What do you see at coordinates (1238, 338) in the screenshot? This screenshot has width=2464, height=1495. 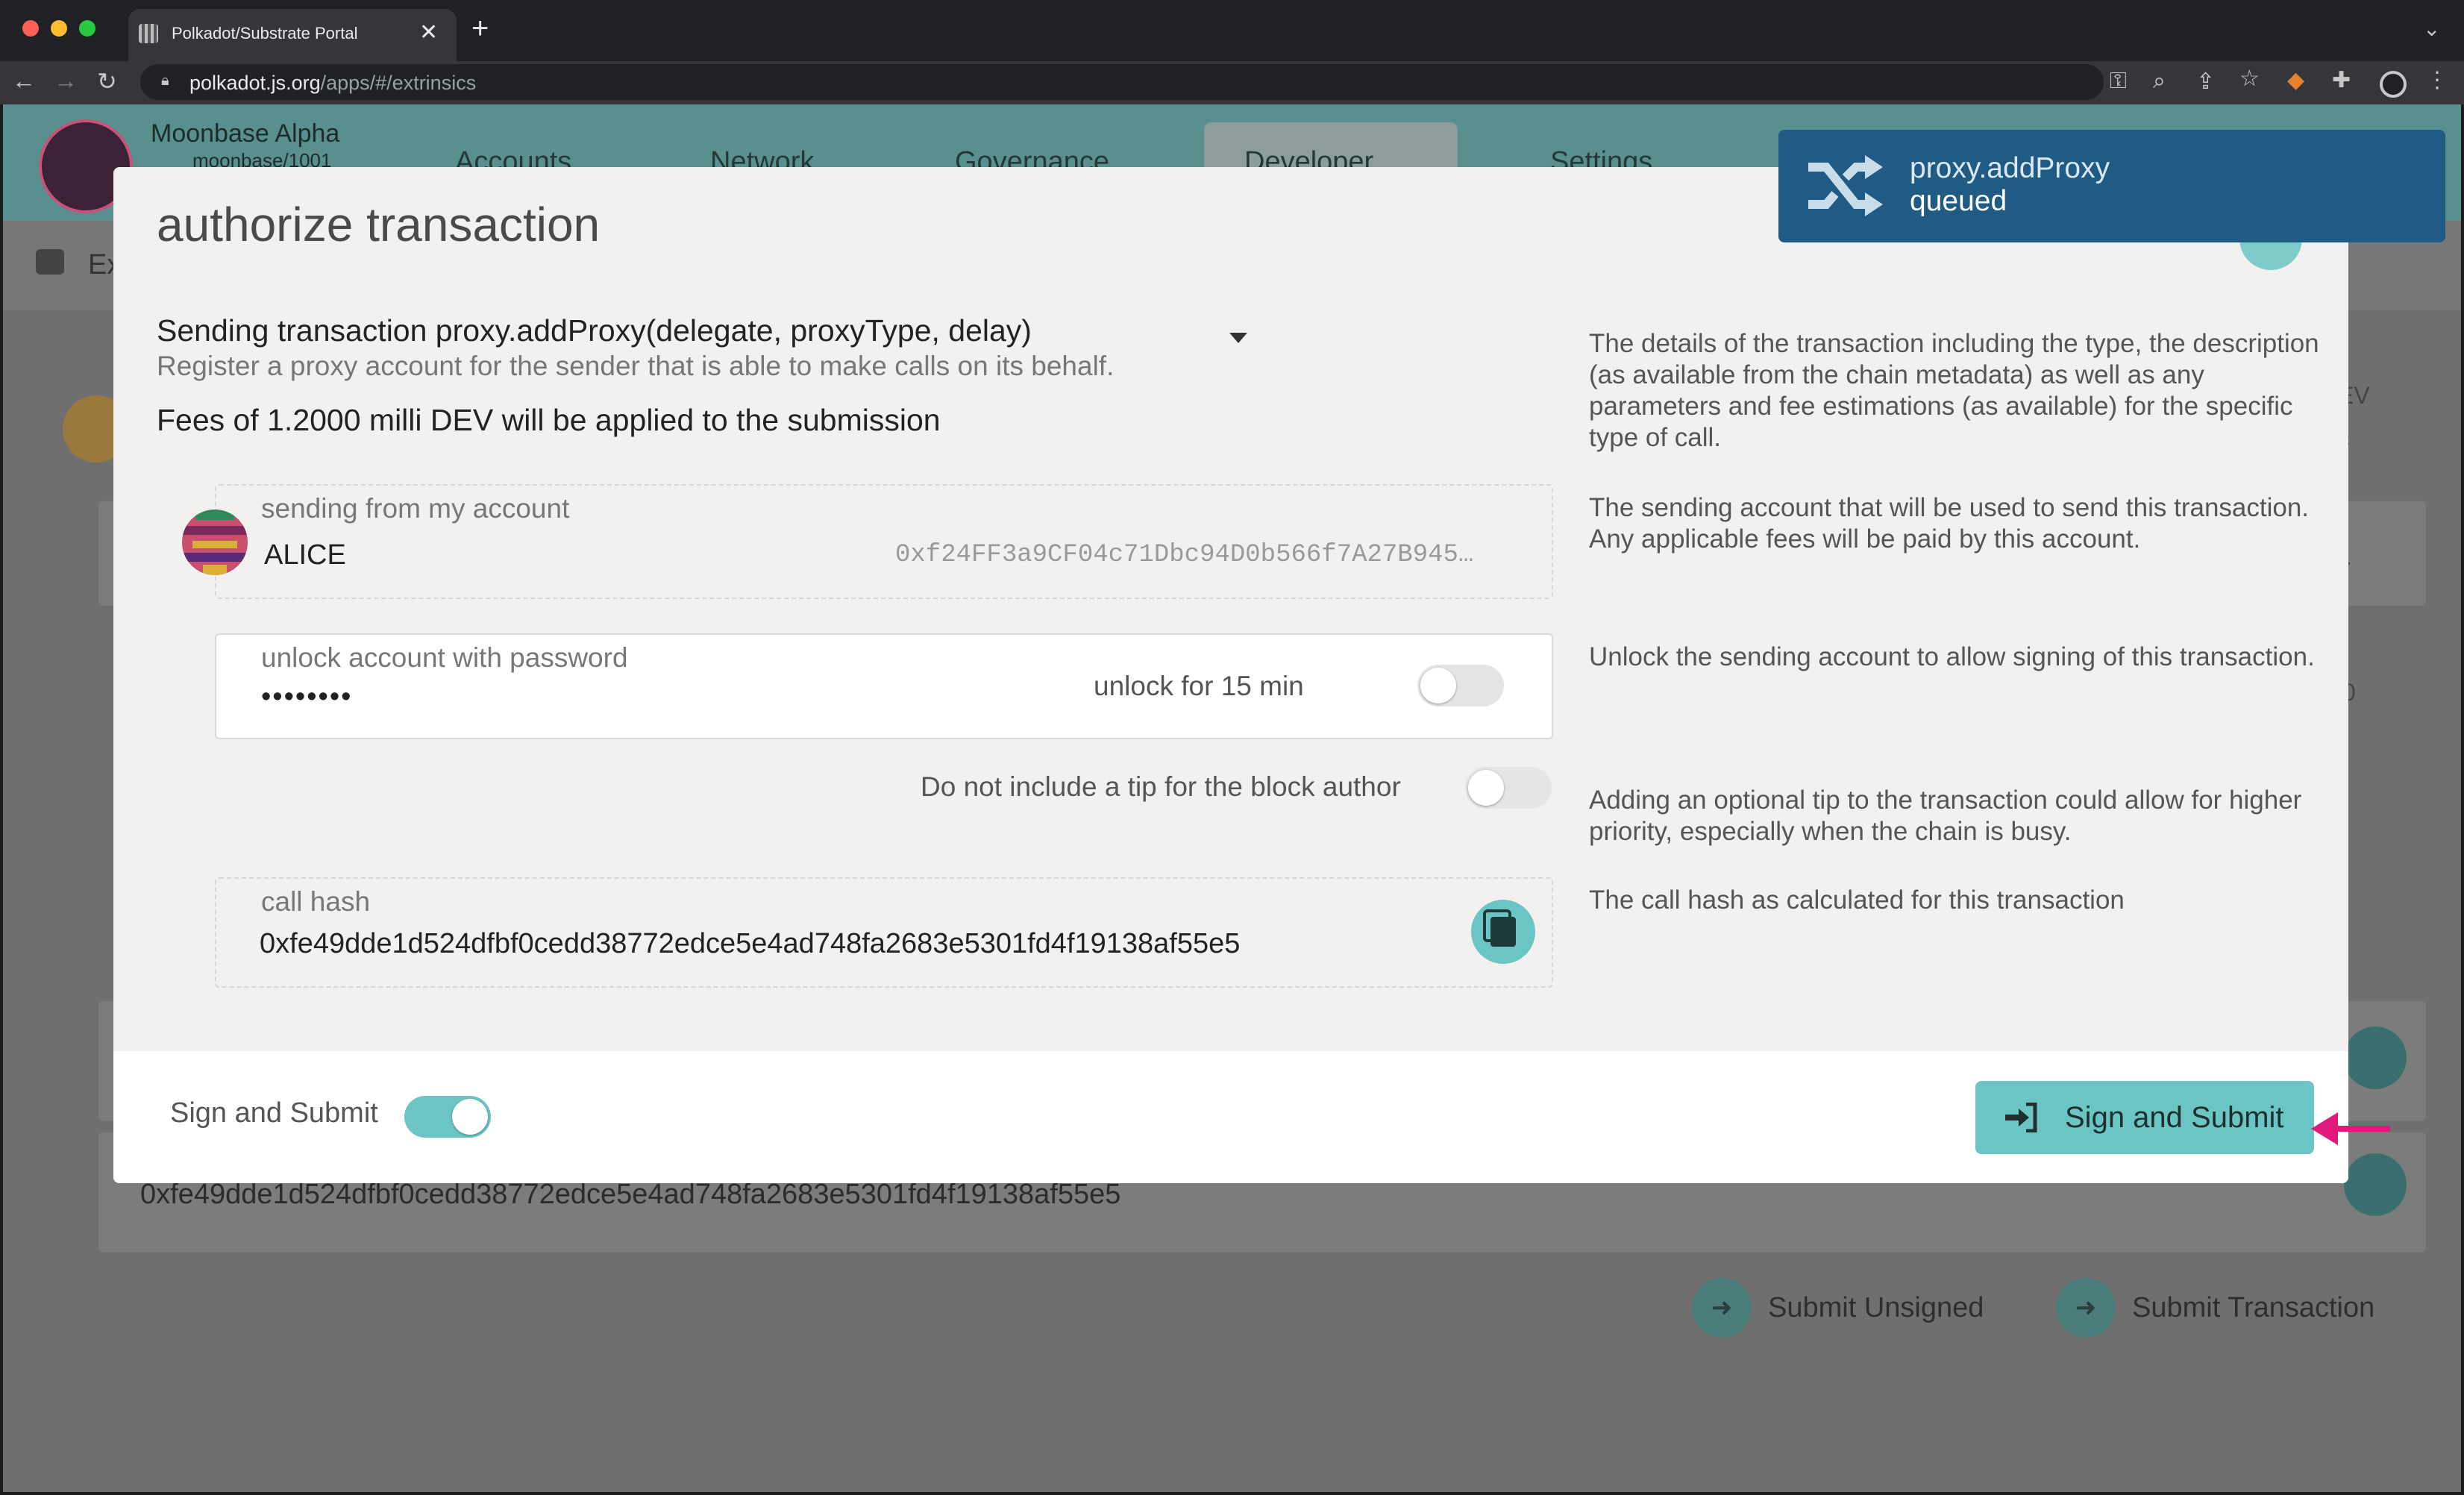 I see `expand-caret-icon` at bounding box center [1238, 338].